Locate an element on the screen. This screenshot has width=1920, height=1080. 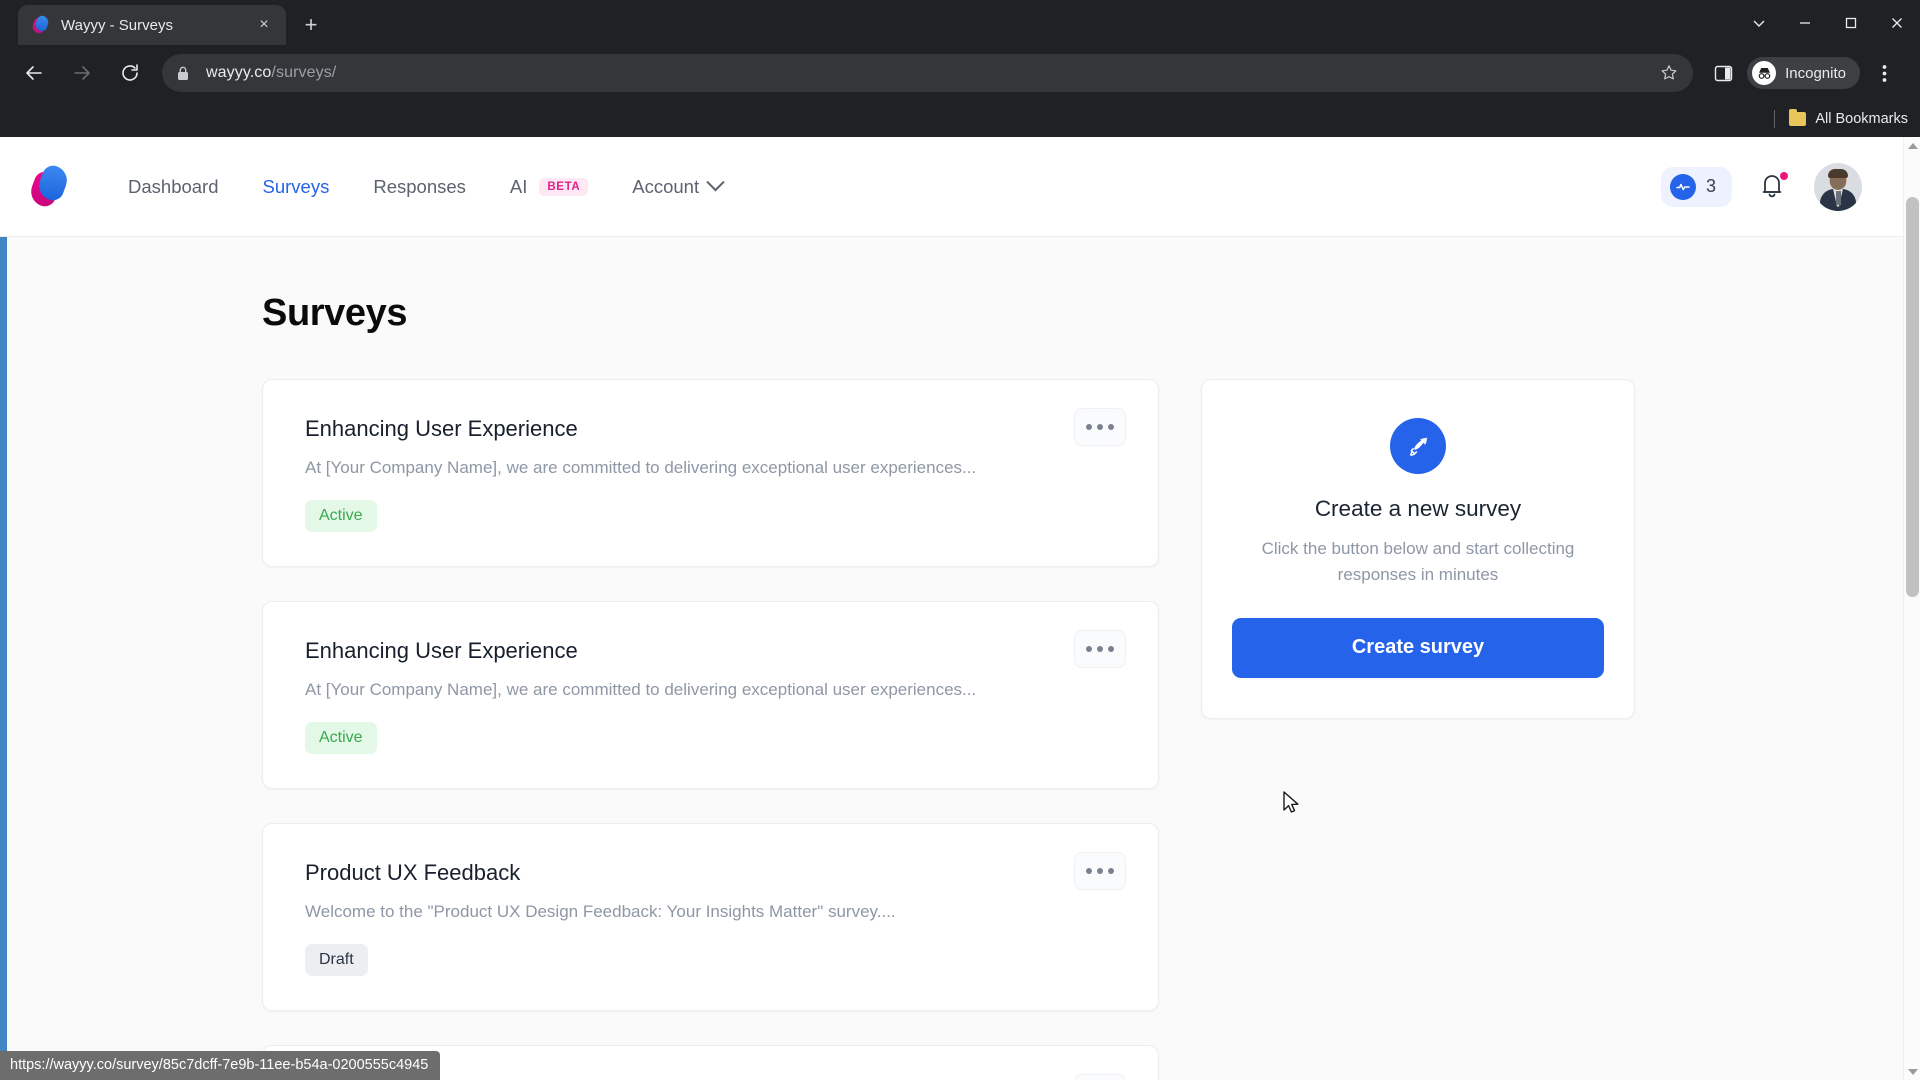
scrollbar-thumb is located at coordinates (1912, 397).